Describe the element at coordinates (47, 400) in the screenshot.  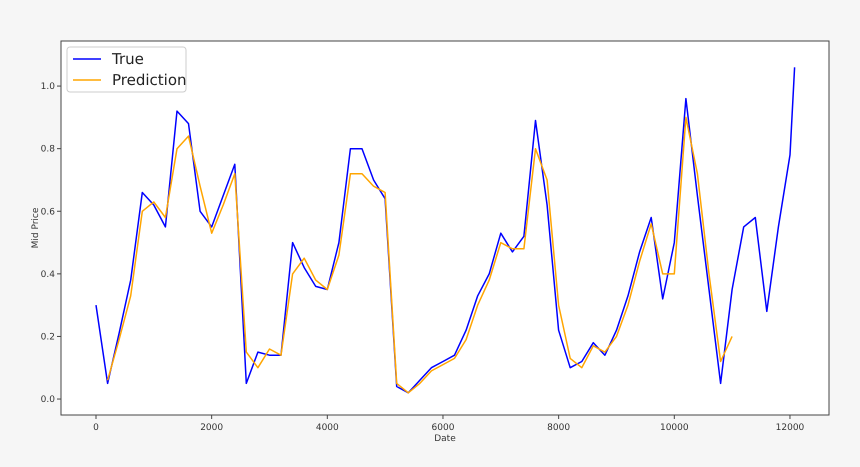
I see `y-tick-label: 0.0` at that location.